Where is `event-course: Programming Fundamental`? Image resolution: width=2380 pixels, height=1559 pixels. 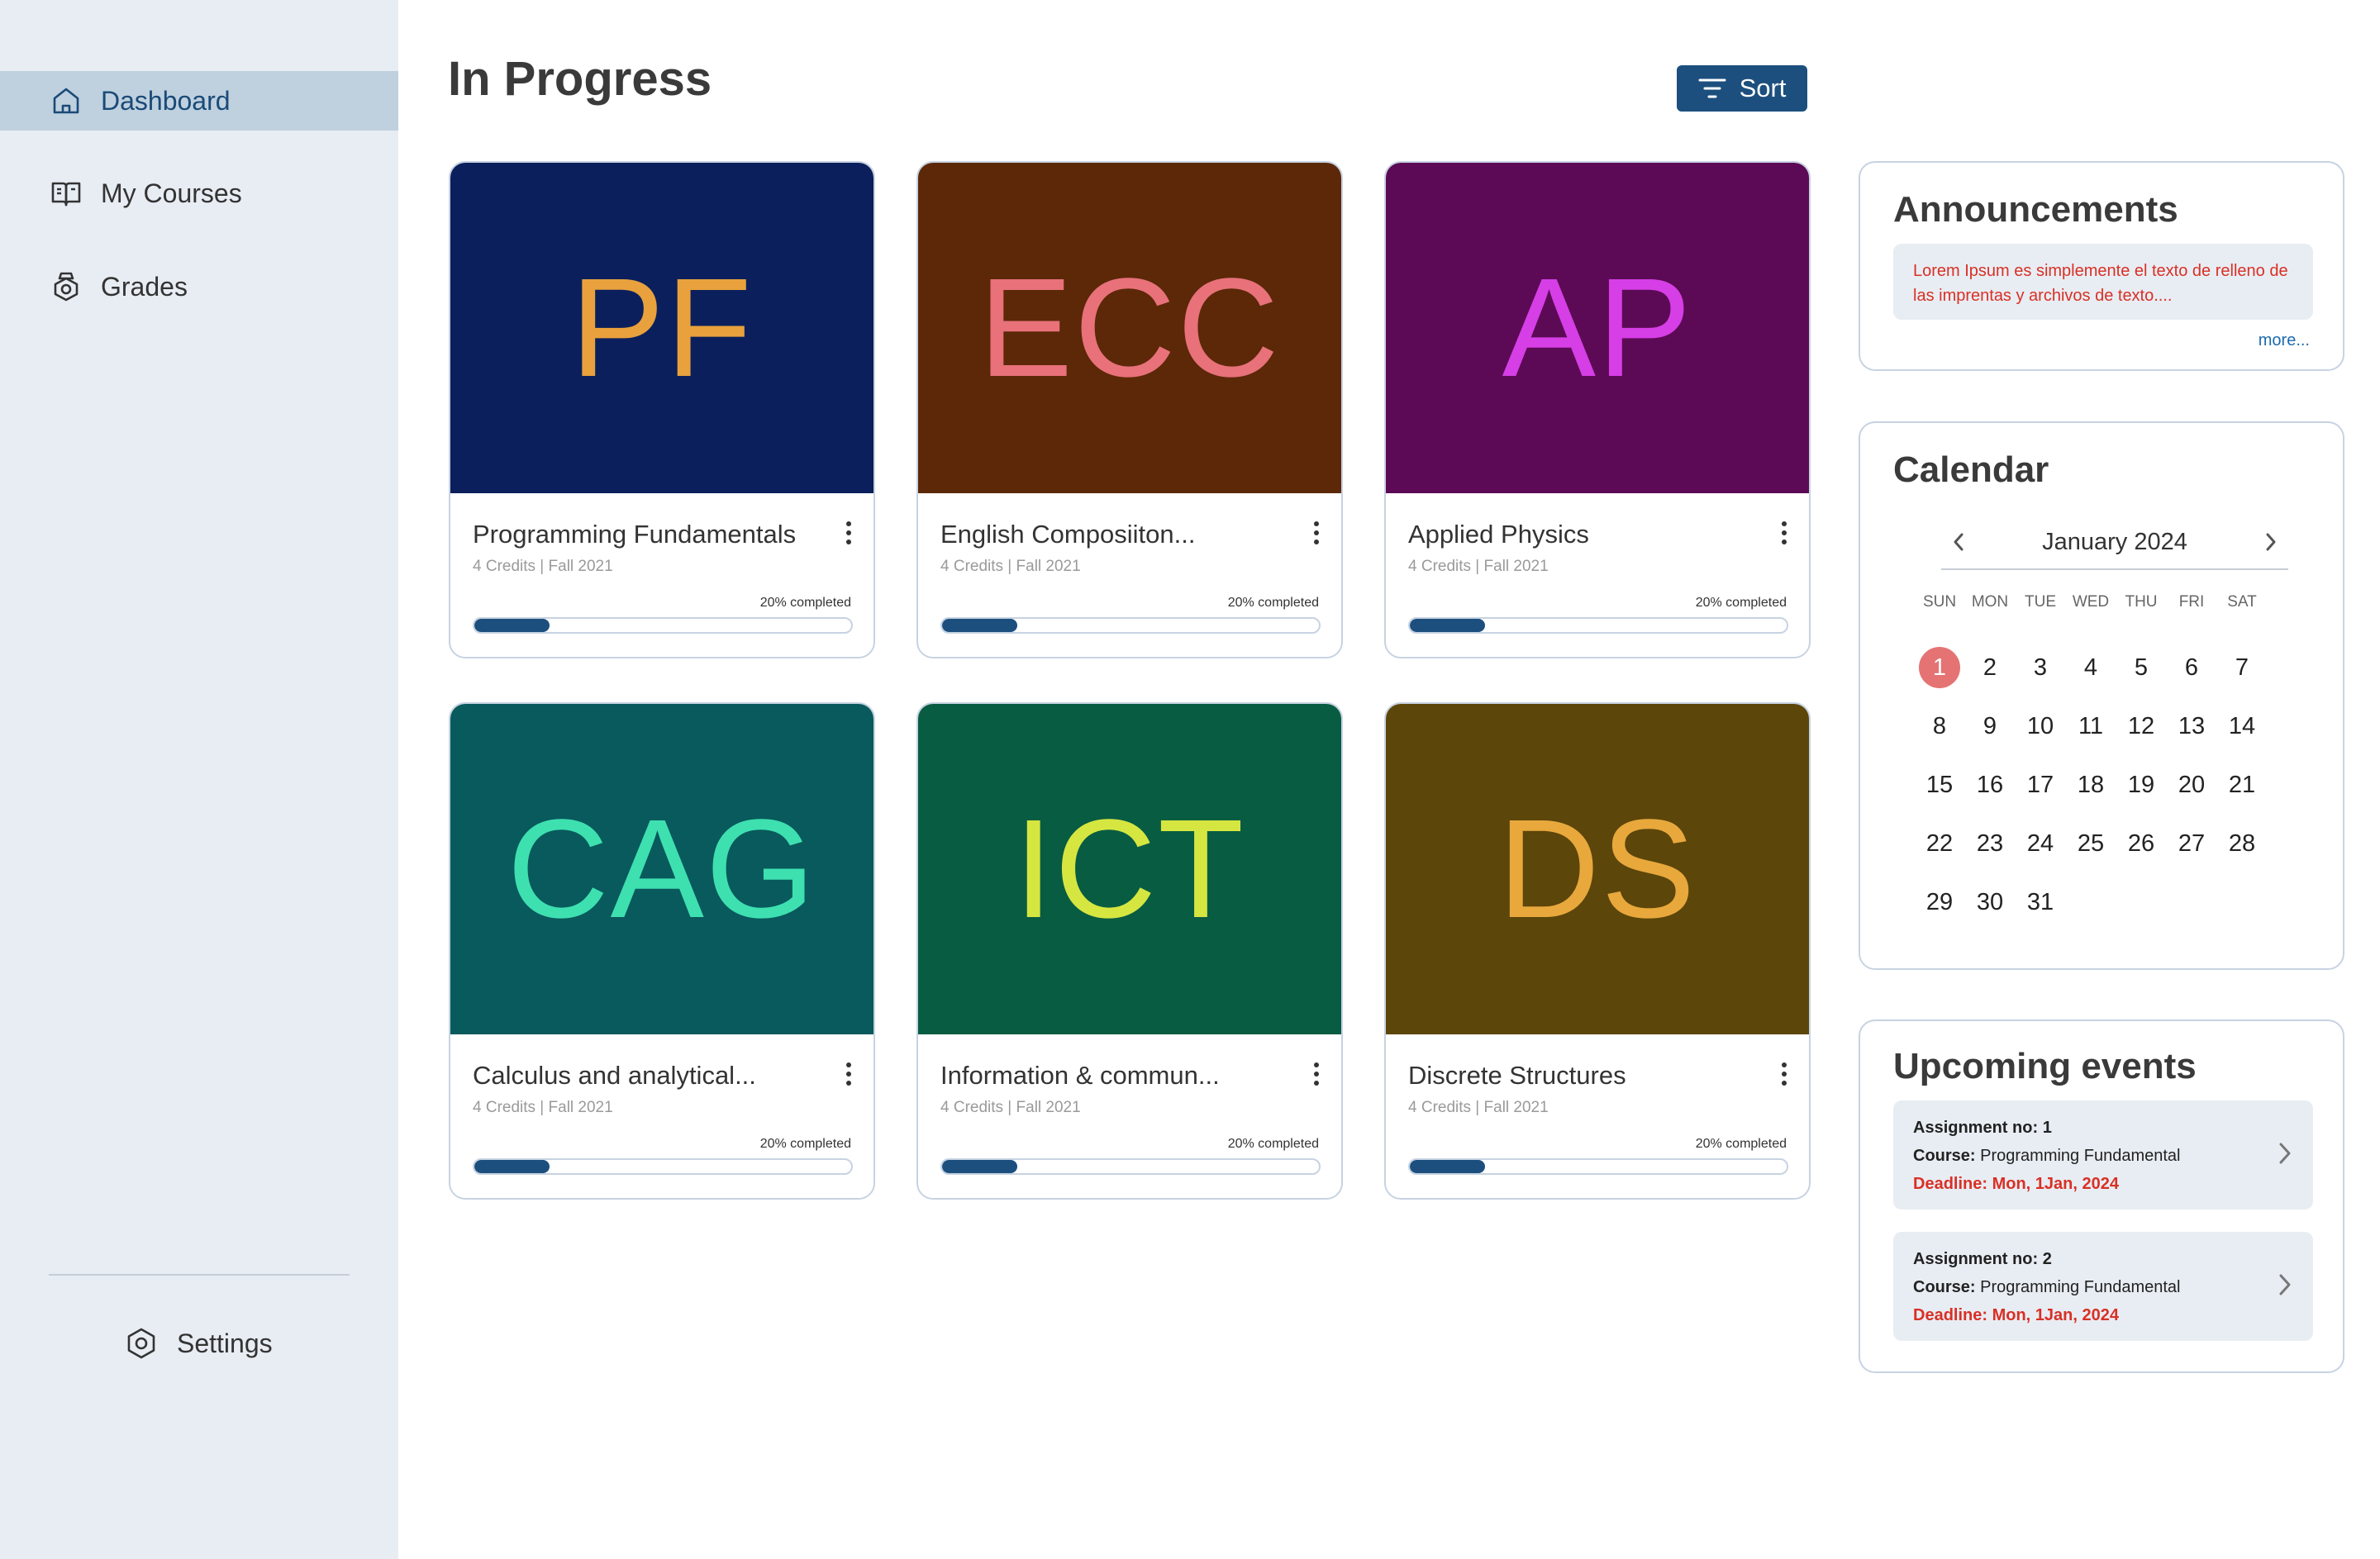 event-course: Programming Fundamental is located at coordinates (2080, 1287).